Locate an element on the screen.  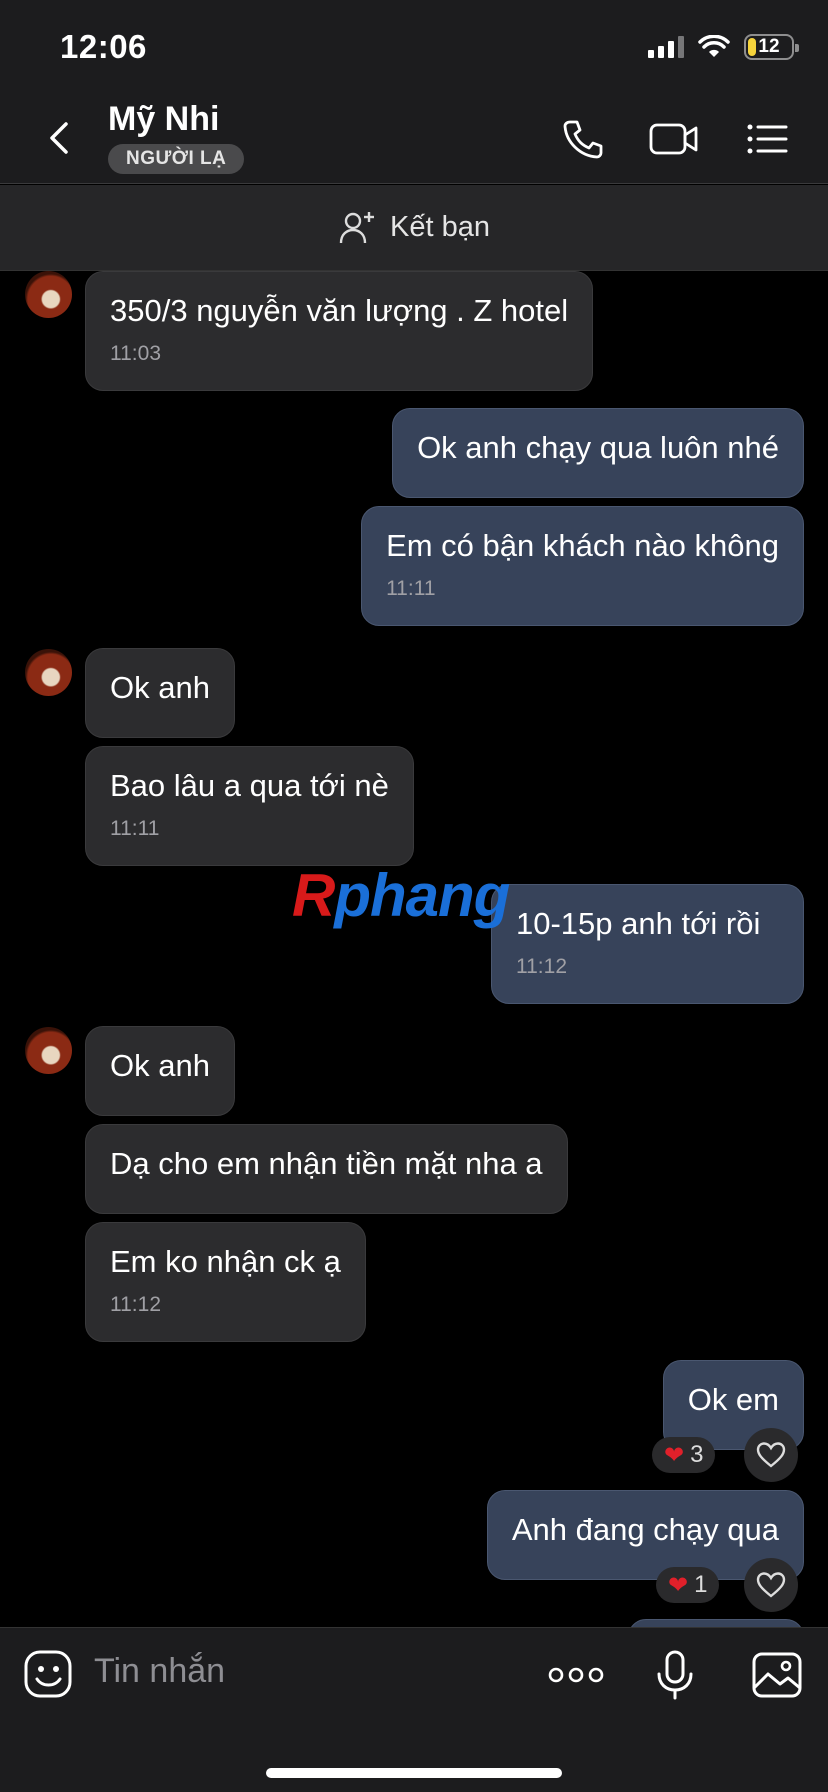
message-text: Em ko nhận ck ạ is located at coordinates (225, 1261).